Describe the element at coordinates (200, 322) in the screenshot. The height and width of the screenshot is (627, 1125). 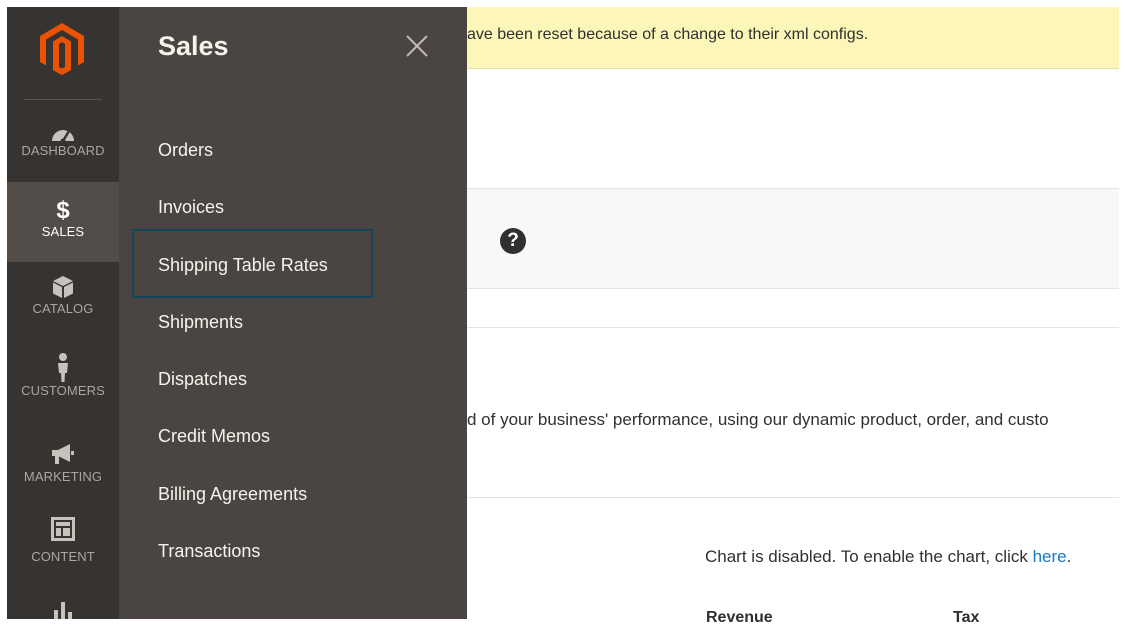
I see `submenu-item-shipments: Shipments` at that location.